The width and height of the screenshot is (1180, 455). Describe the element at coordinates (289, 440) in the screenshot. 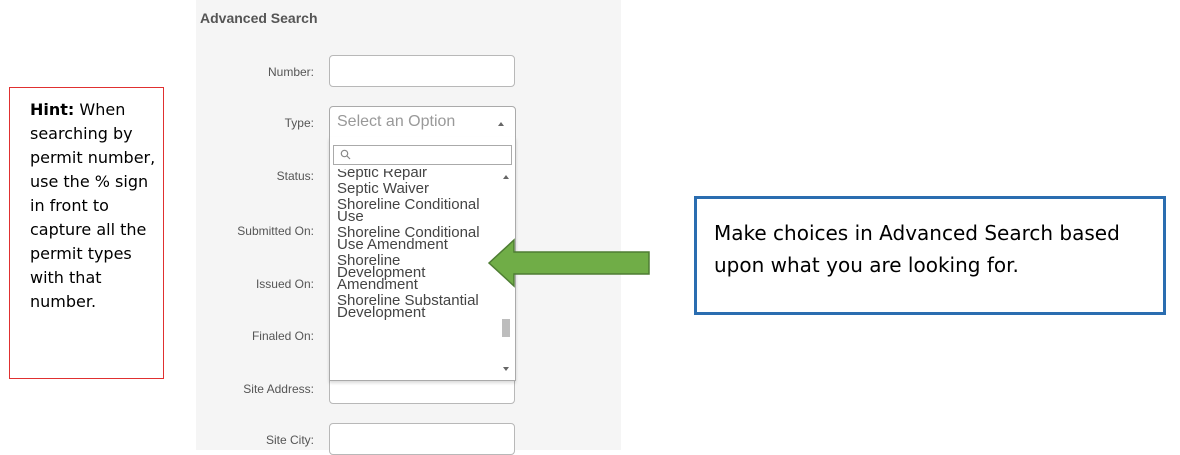

I see `site-city-label: Site City:` at that location.